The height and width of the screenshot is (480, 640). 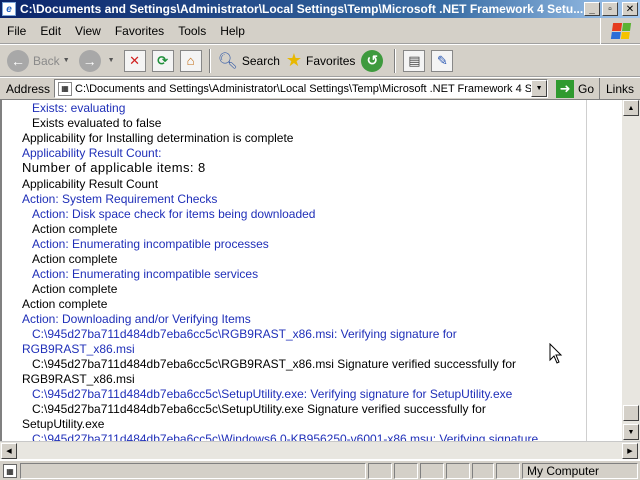 I want to click on star-icon: ★, so click(x=294, y=60).